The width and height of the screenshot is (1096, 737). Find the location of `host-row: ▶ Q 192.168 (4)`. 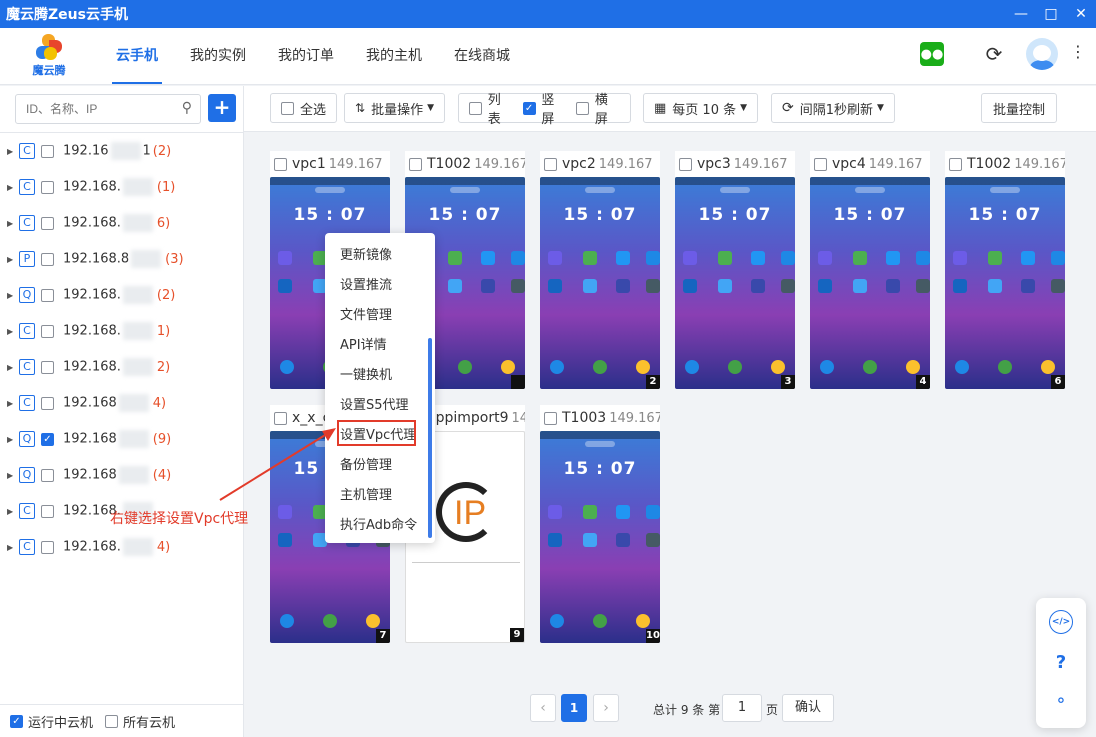

host-row: ▶ Q 192.168 (4) is located at coordinates (122, 475).